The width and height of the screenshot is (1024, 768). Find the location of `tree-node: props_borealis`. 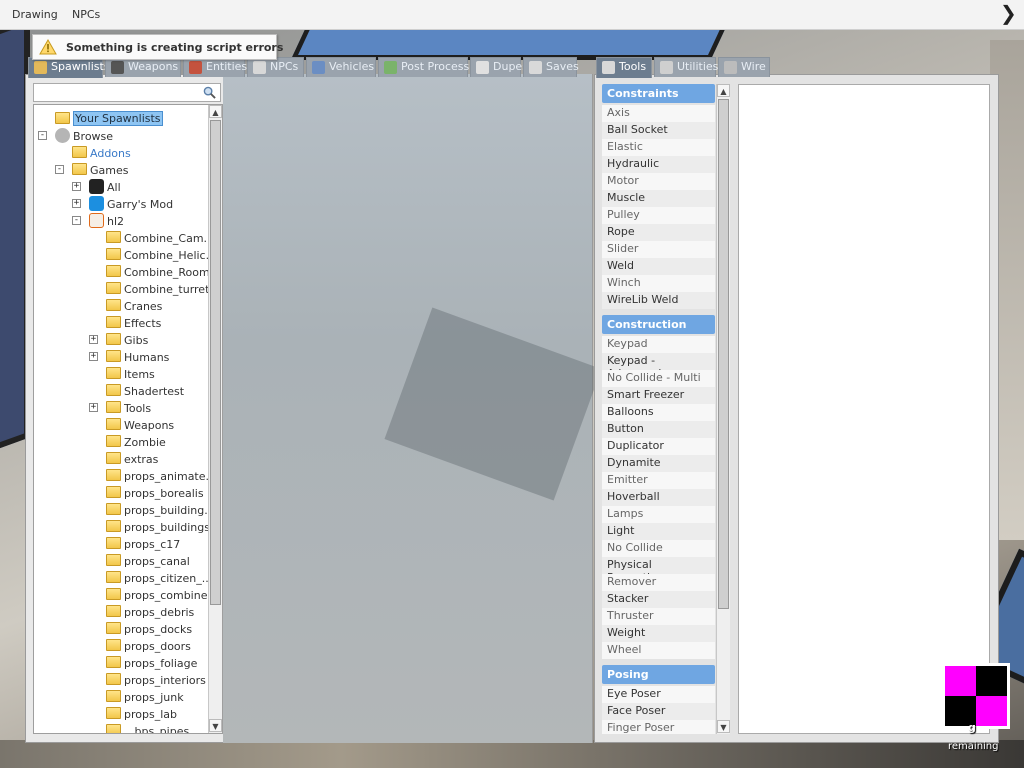

tree-node: props_borealis is located at coordinates (121, 493).